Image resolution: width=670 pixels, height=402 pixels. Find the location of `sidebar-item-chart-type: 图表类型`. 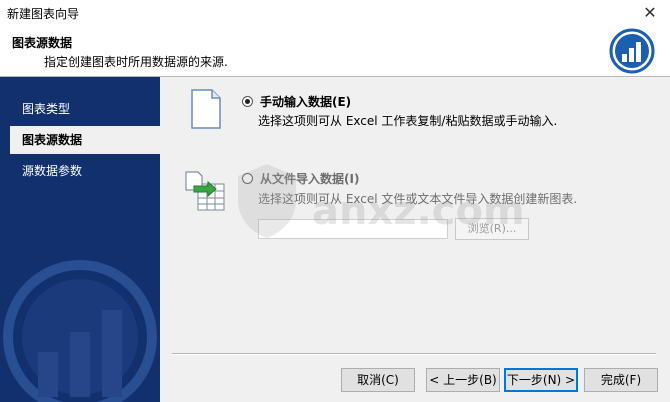

sidebar-item-chart-type: 图表类型 is located at coordinates (85, 109).